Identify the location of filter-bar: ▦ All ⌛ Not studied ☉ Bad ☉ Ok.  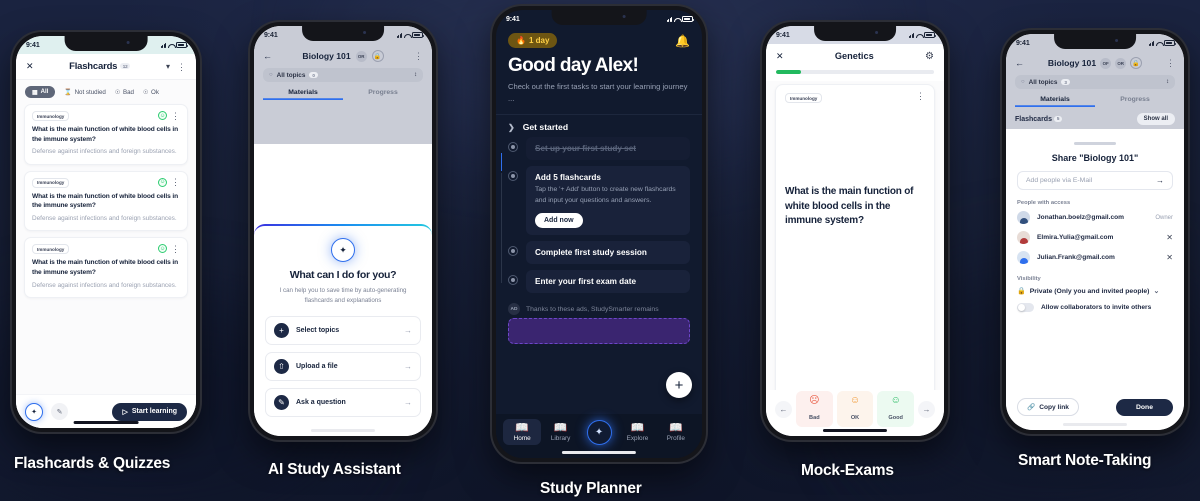
(106, 92).